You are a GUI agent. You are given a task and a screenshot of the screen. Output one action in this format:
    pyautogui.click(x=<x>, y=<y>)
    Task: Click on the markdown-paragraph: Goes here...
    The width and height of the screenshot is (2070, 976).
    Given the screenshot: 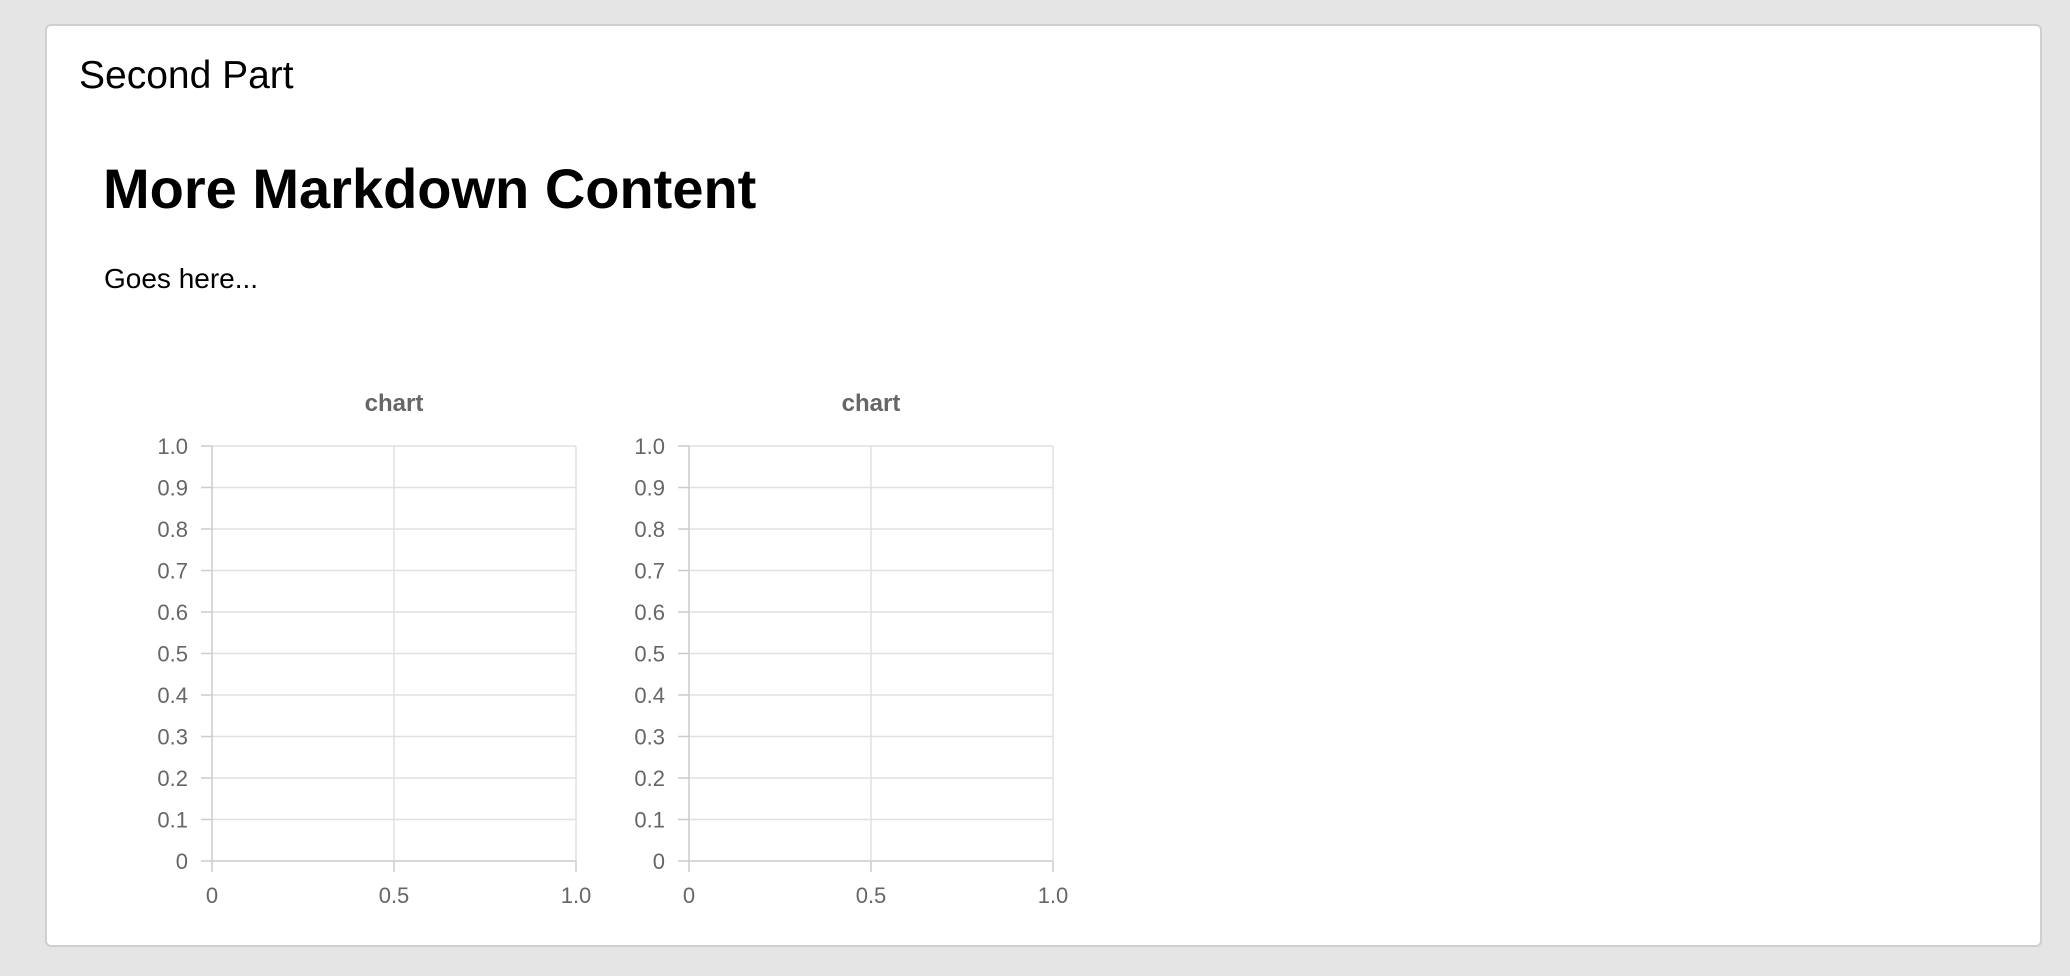 What is the action you would take?
    pyautogui.click(x=181, y=278)
    